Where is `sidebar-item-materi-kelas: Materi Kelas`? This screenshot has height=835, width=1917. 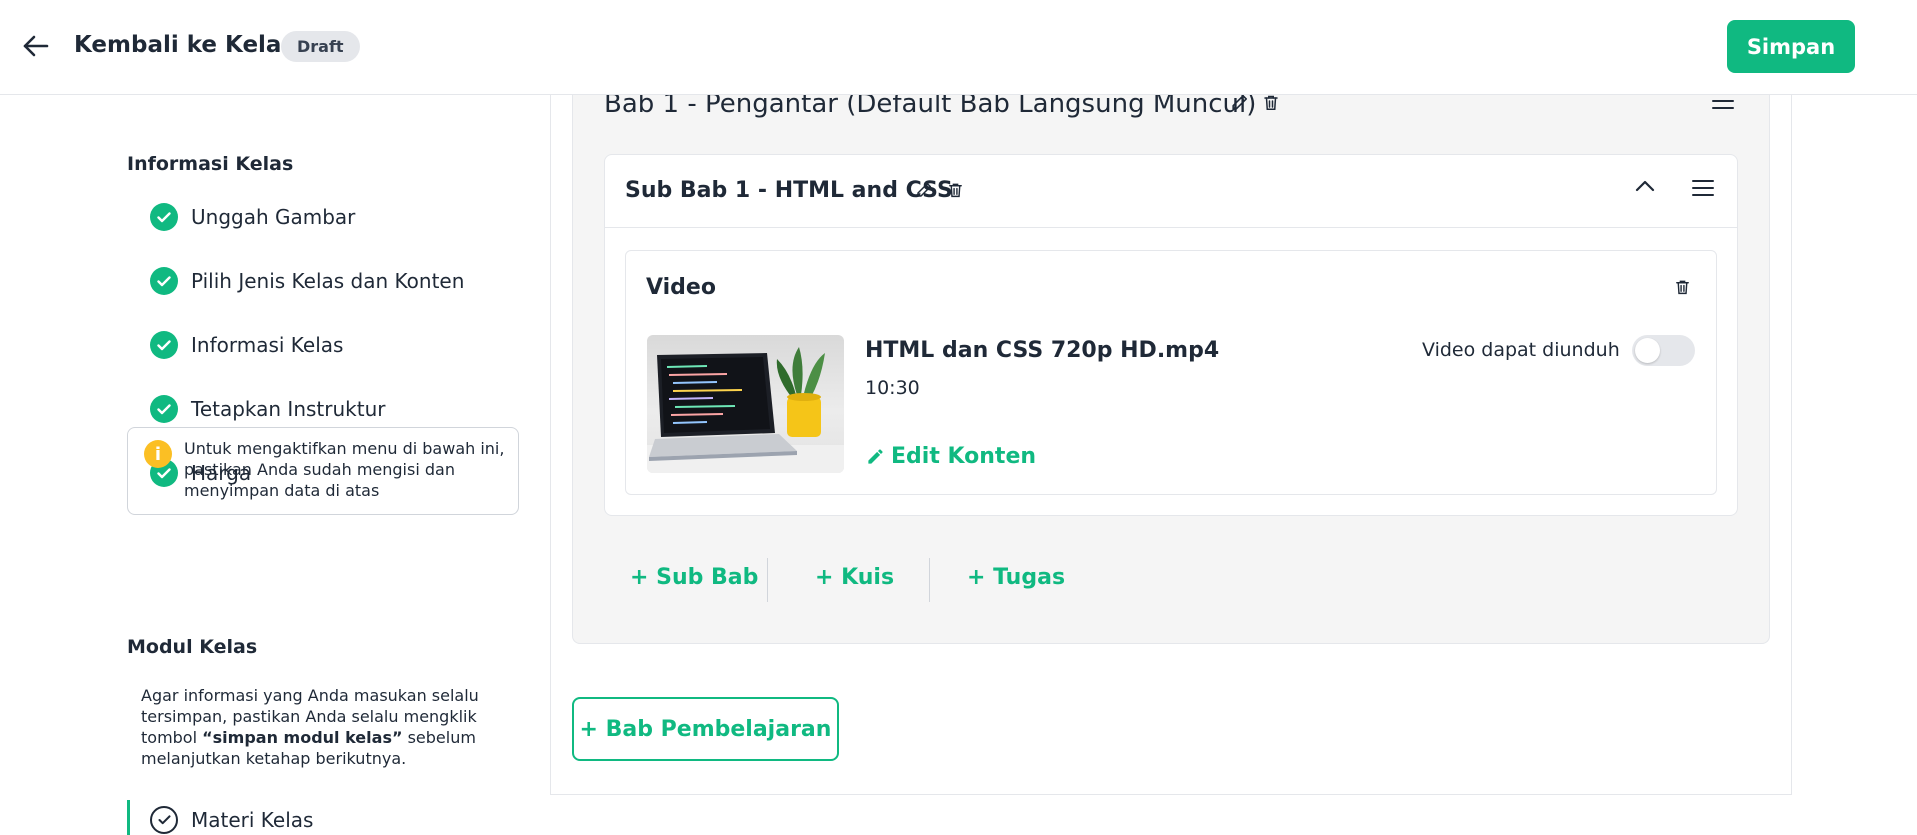 sidebar-item-materi-kelas: Materi Kelas is located at coordinates (277, 817).